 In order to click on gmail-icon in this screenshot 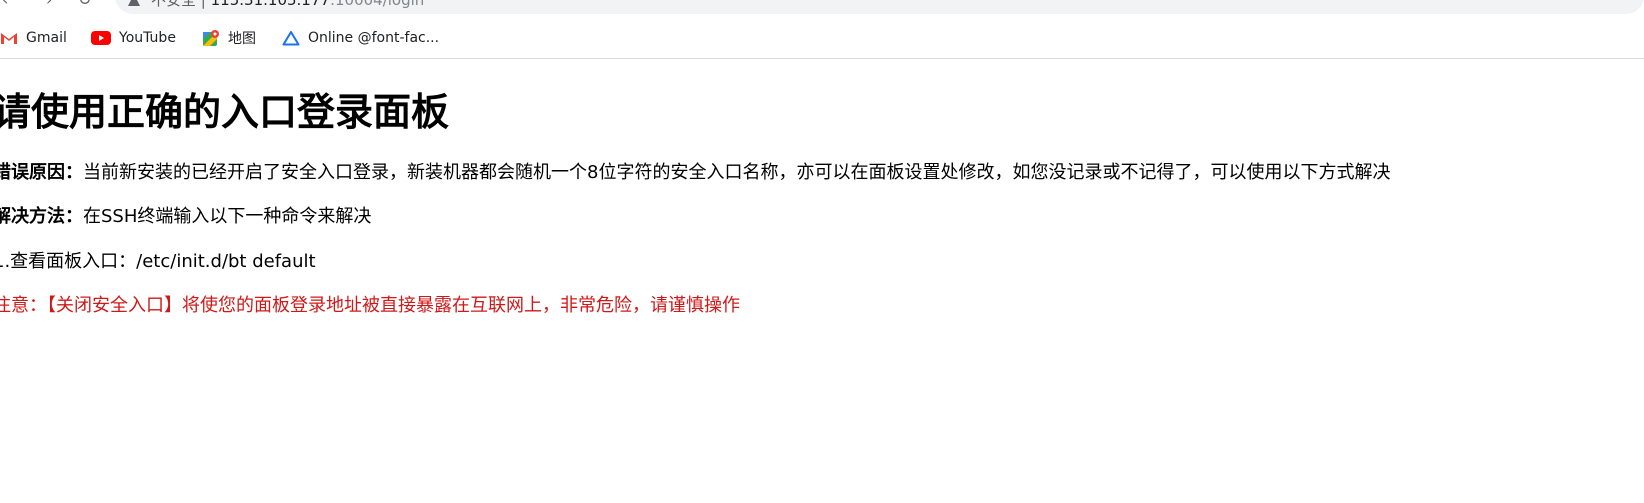, I will do `click(9, 38)`.